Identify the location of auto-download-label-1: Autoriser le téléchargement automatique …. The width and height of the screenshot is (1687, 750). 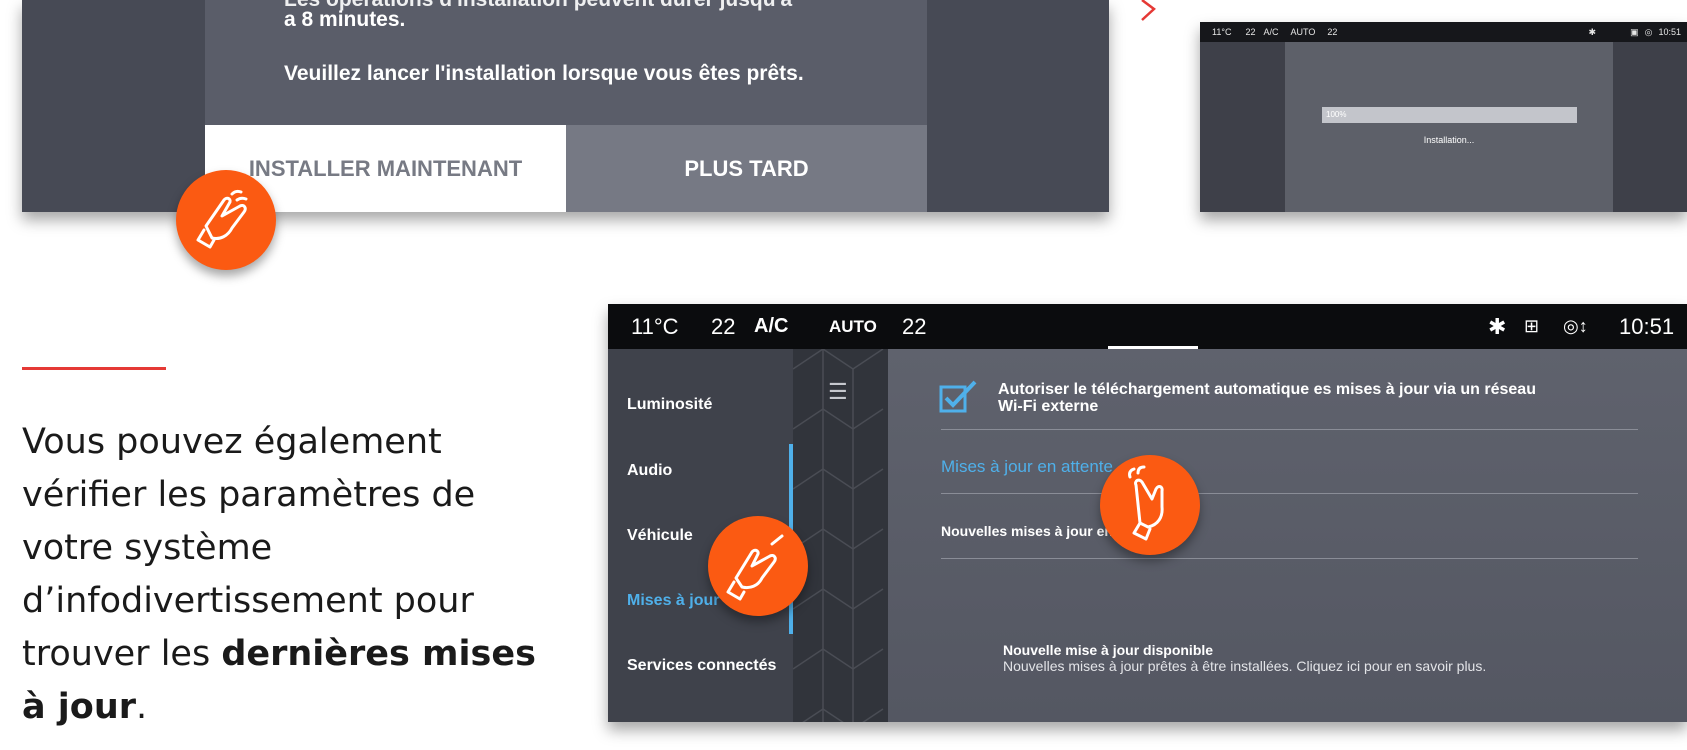
(1267, 389).